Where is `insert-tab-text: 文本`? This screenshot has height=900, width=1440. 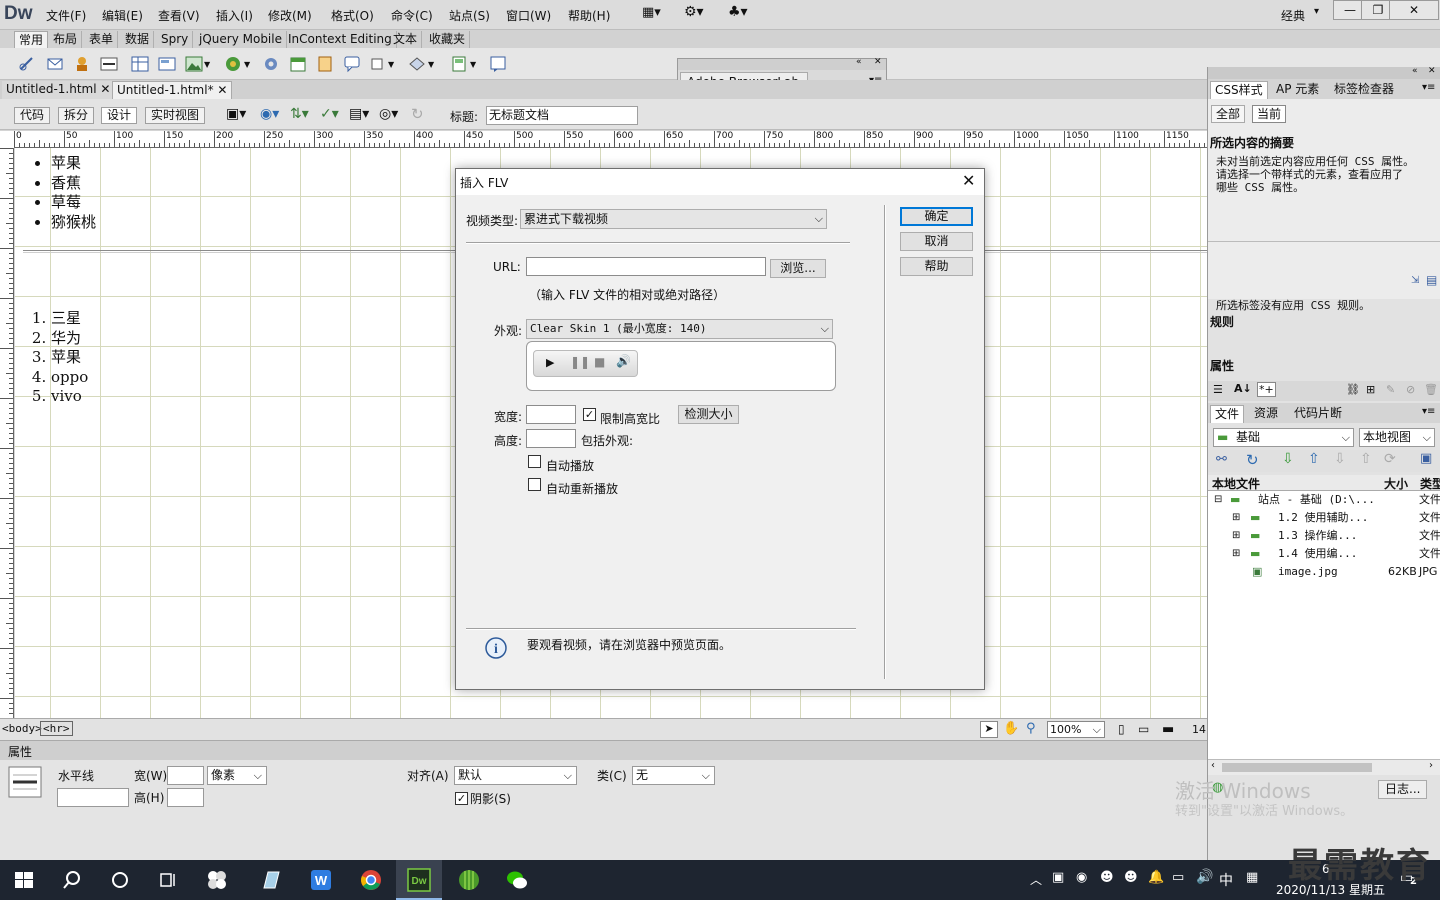 insert-tab-text: 文本 is located at coordinates (406, 39).